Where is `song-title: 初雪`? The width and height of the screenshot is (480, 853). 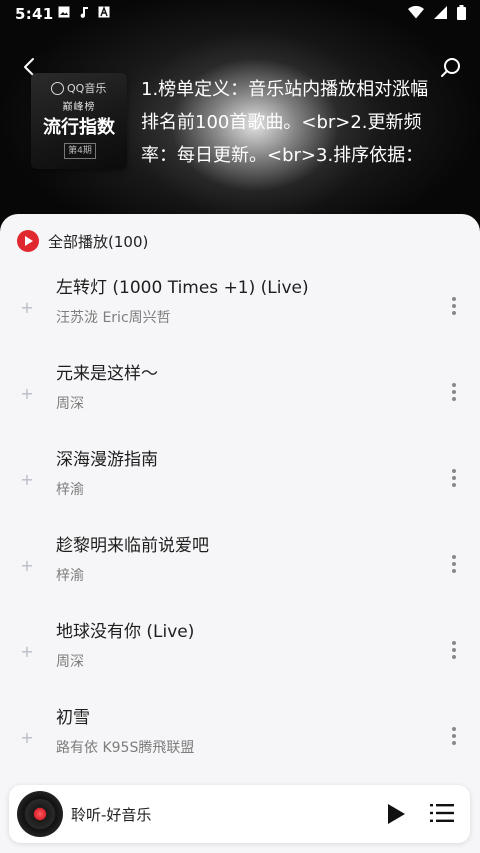
song-title: 初雪 is located at coordinates (73, 718).